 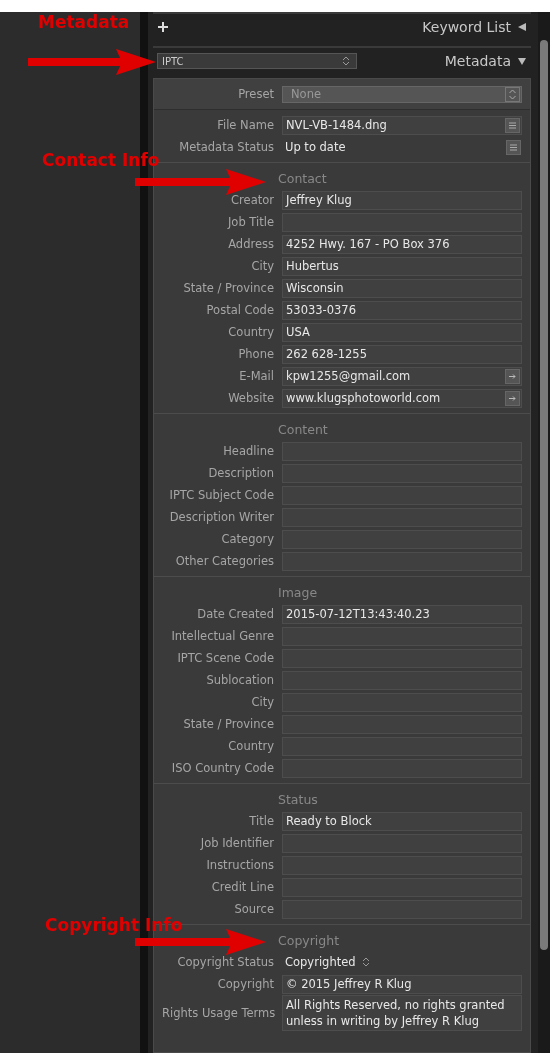 I want to click on field-label: Job Title, so click(x=250, y=222).